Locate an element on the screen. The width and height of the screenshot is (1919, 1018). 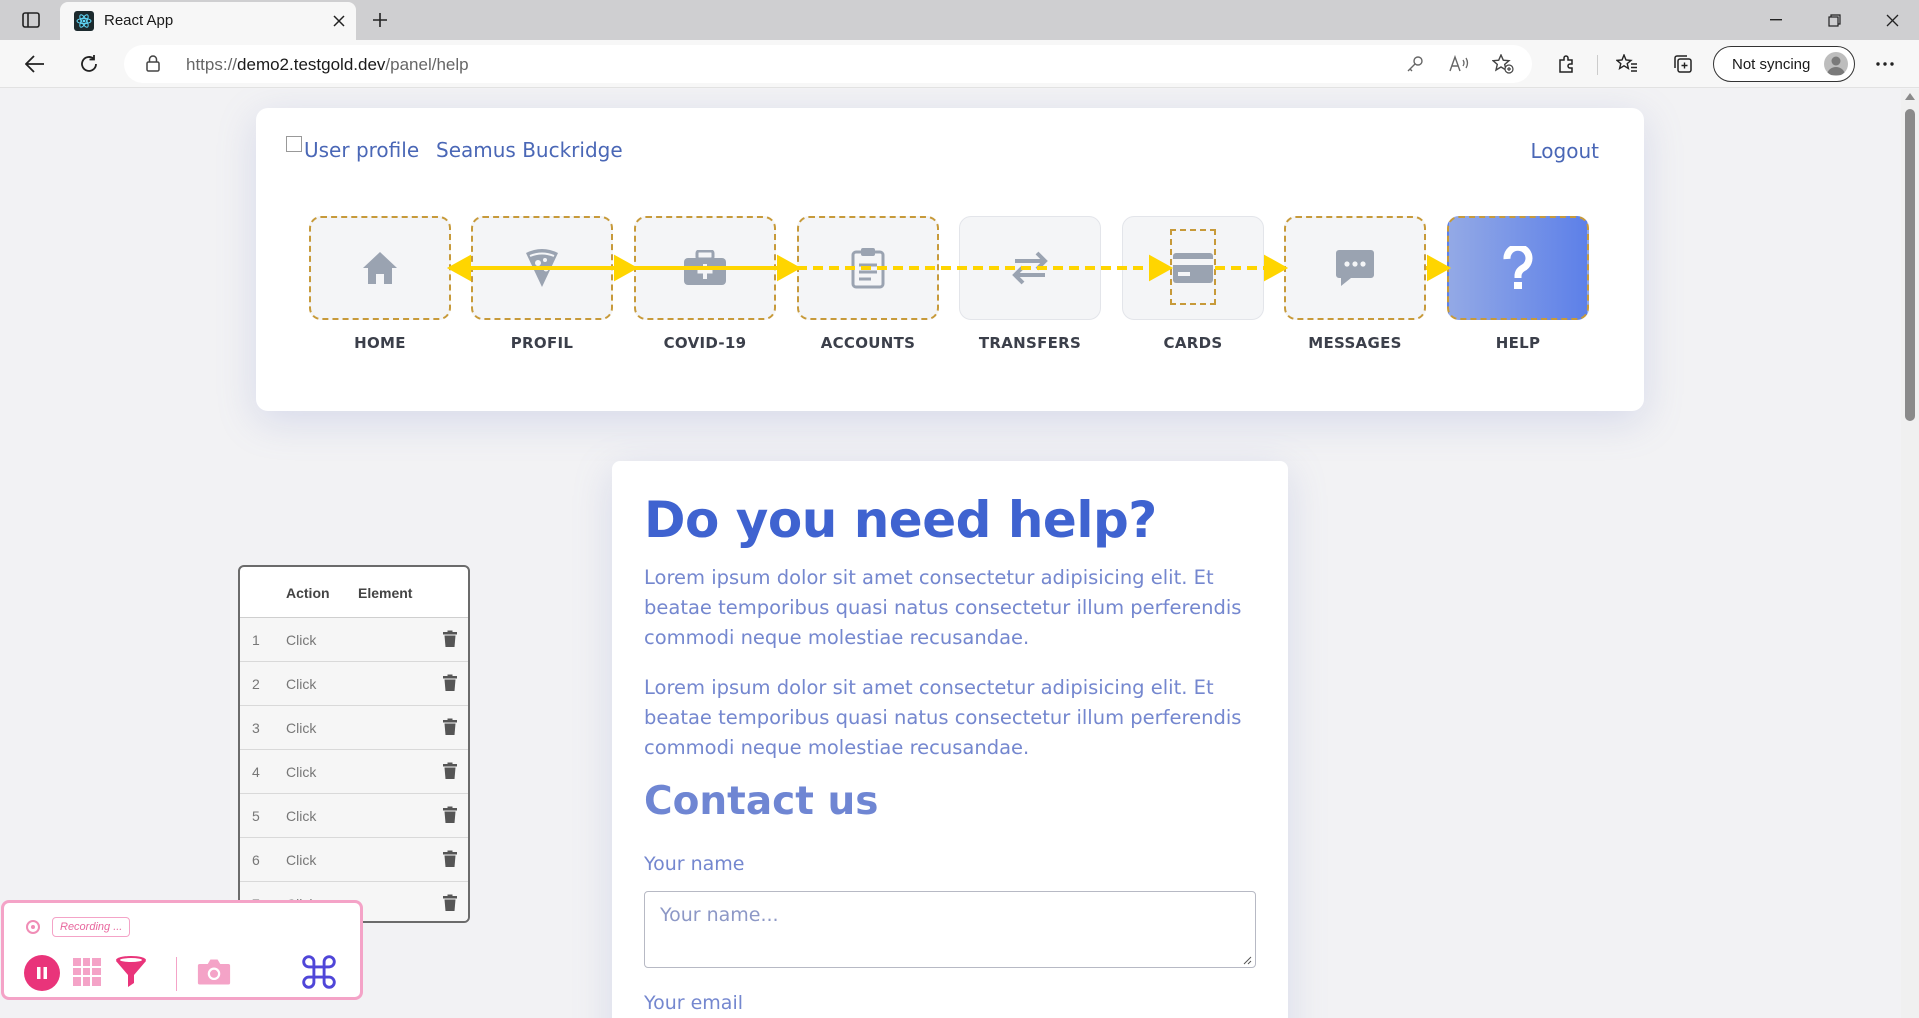
flow-arrowhead-covid is located at coordinates (626, 268).